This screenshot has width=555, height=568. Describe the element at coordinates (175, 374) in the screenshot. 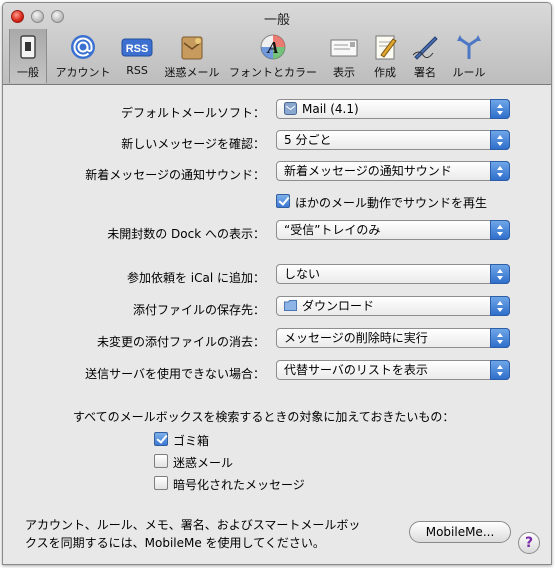

I see `outgoing-unavailable-label: 送信サーバを使用できない場合：` at that location.